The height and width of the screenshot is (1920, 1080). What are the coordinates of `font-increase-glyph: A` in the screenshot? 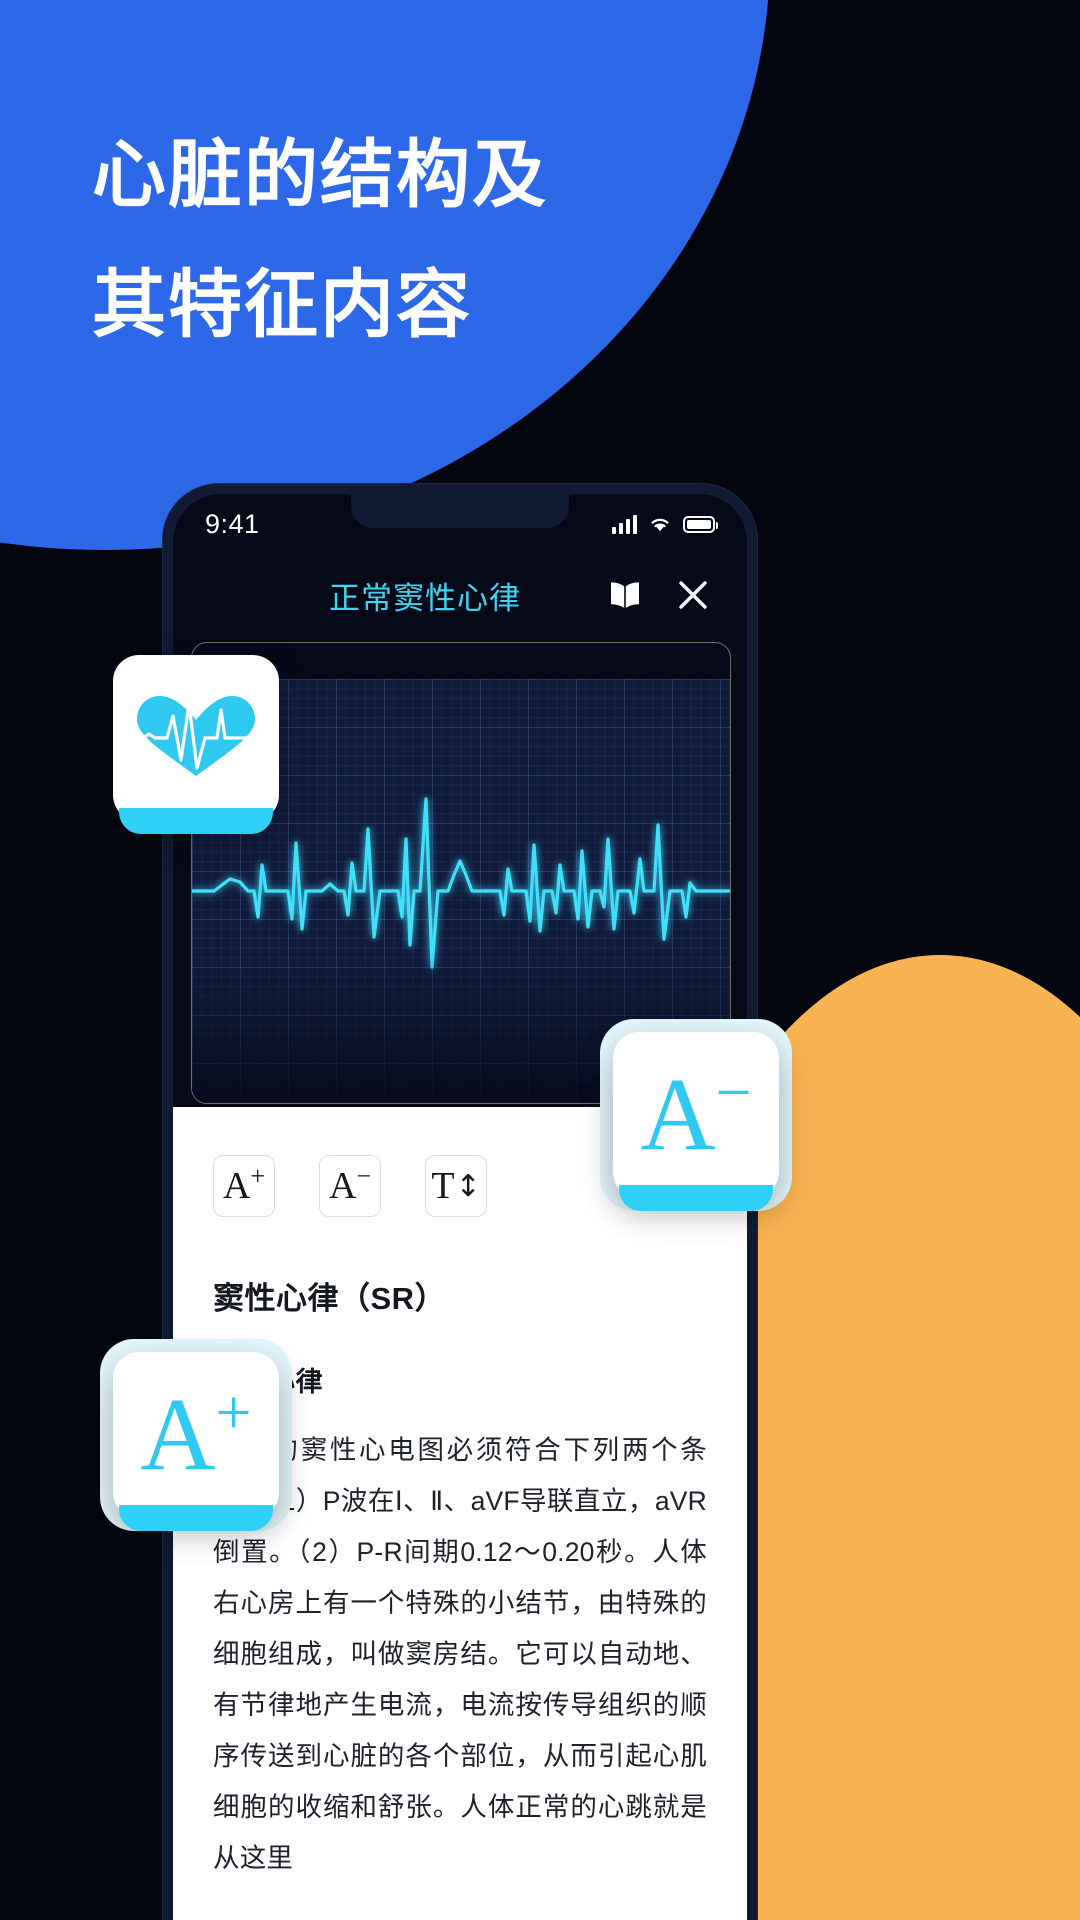 It's located at (236, 1186).